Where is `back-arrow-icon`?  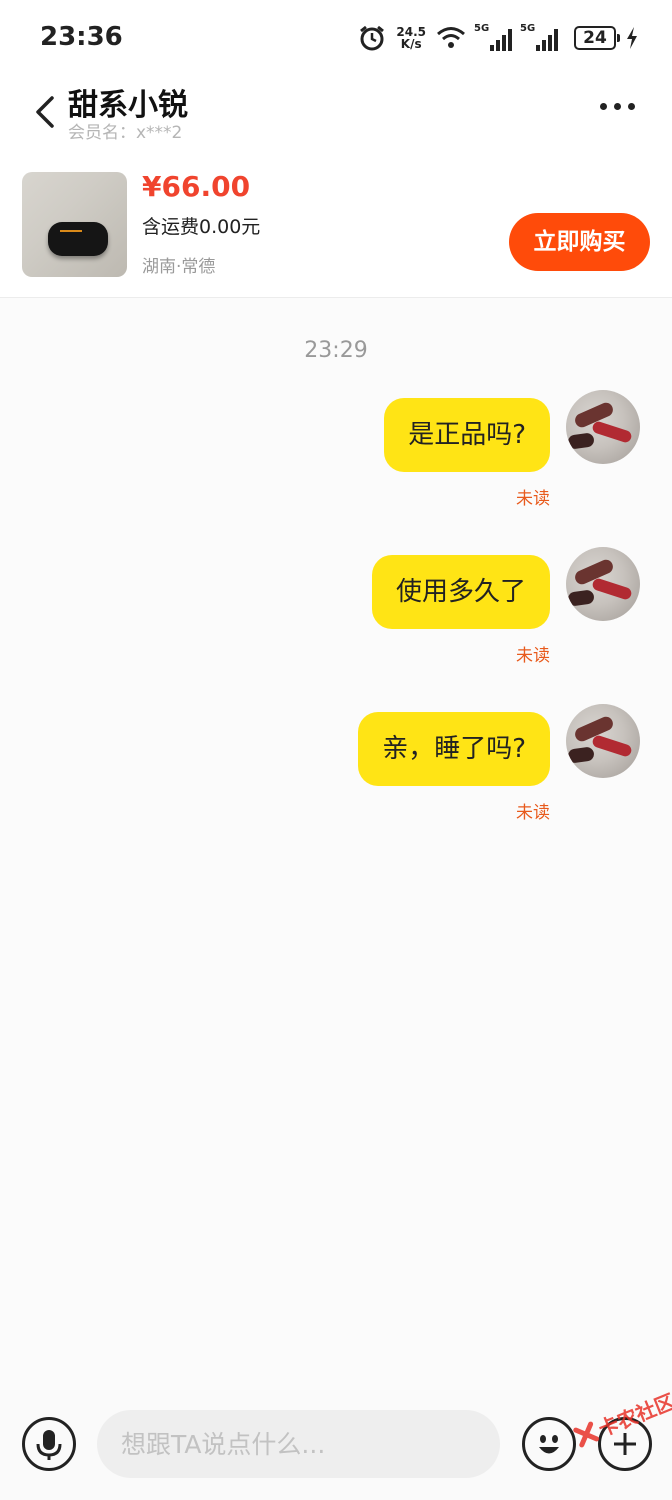
back-arrow-icon is located at coordinates (46, 111).